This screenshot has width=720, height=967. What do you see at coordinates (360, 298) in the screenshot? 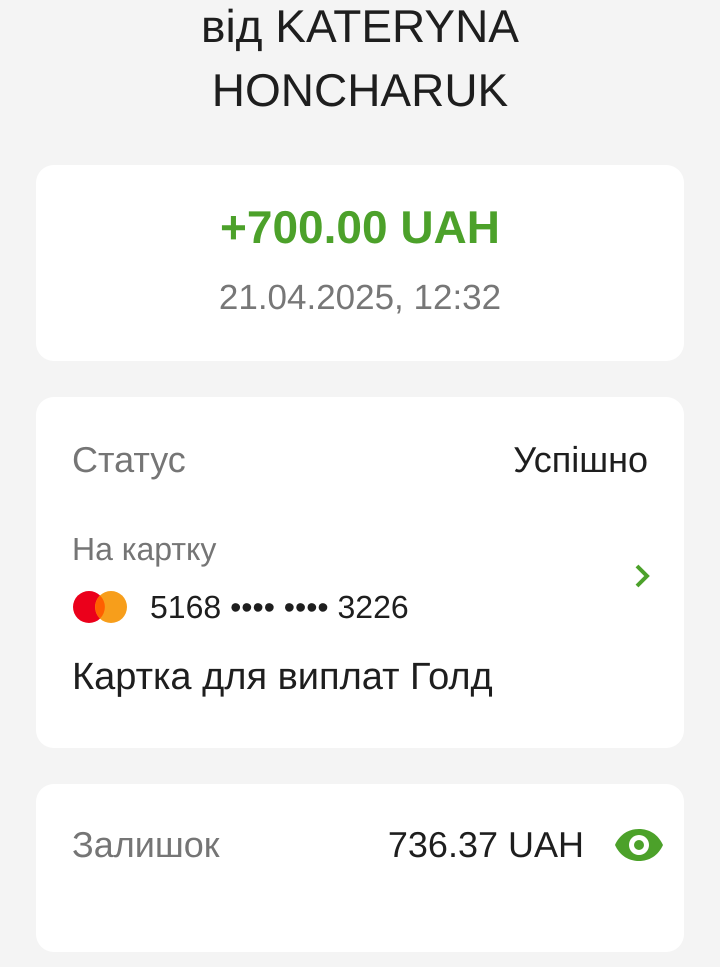
I see `date-time-text: 21.04.2025, 12:32` at bounding box center [360, 298].